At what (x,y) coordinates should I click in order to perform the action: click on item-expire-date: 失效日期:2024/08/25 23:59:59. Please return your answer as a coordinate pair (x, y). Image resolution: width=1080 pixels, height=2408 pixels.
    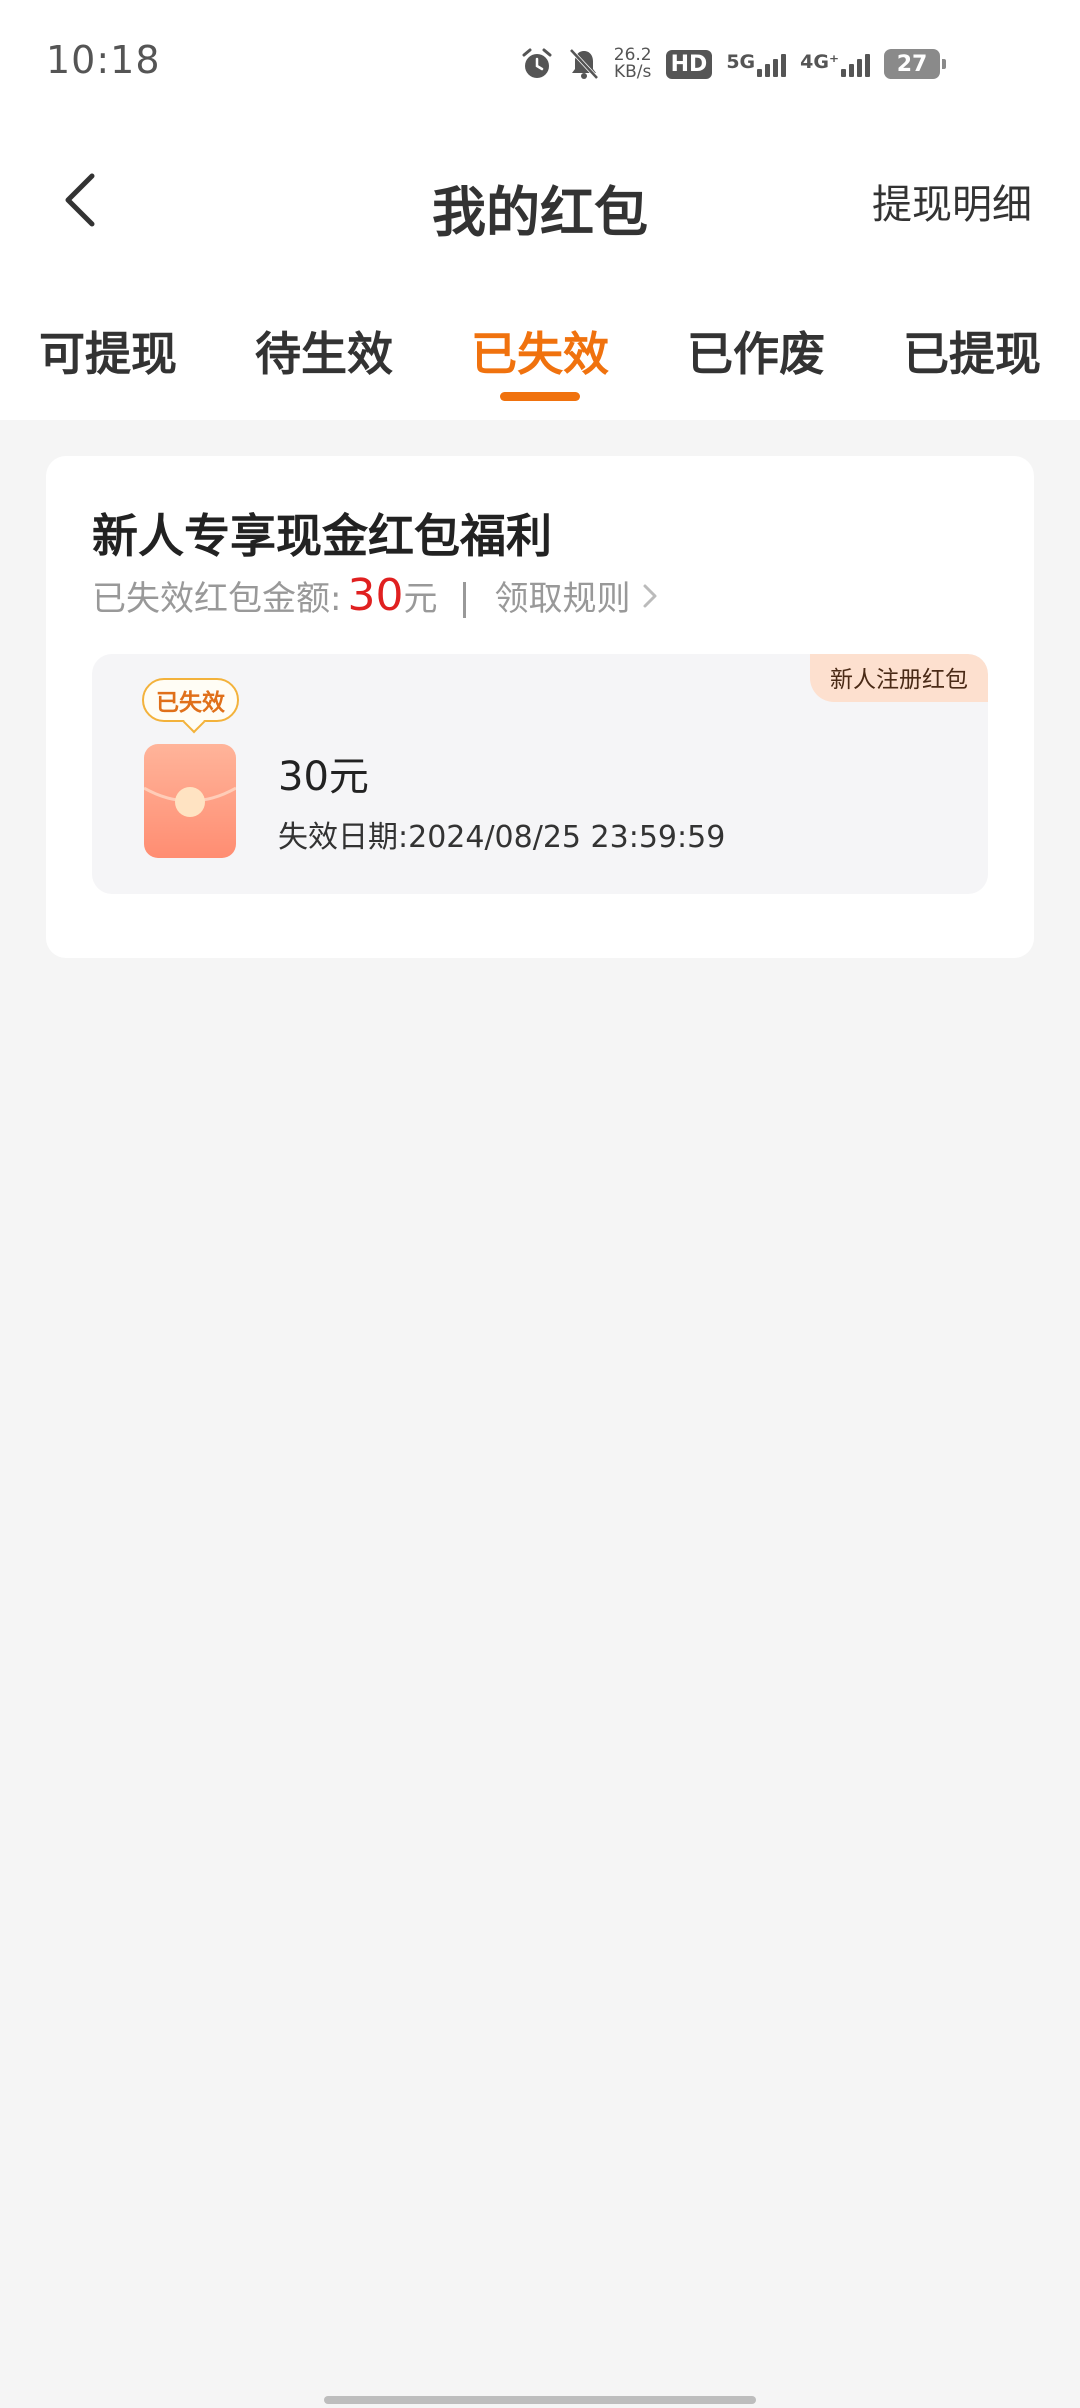
    Looking at the image, I should click on (502, 837).